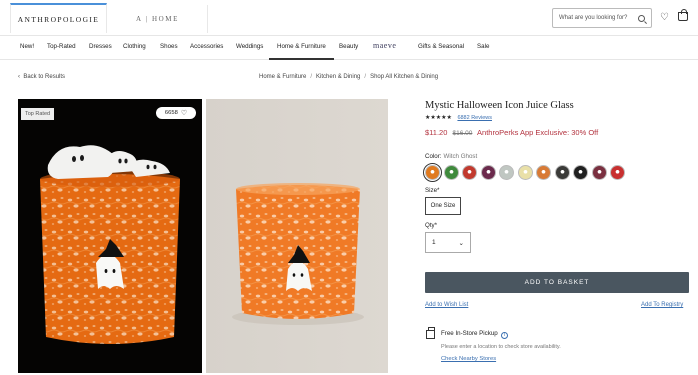 Image resolution: width=698 pixels, height=375 pixels. What do you see at coordinates (171, 113) in the screenshot?
I see `like-count: 6658` at bounding box center [171, 113].